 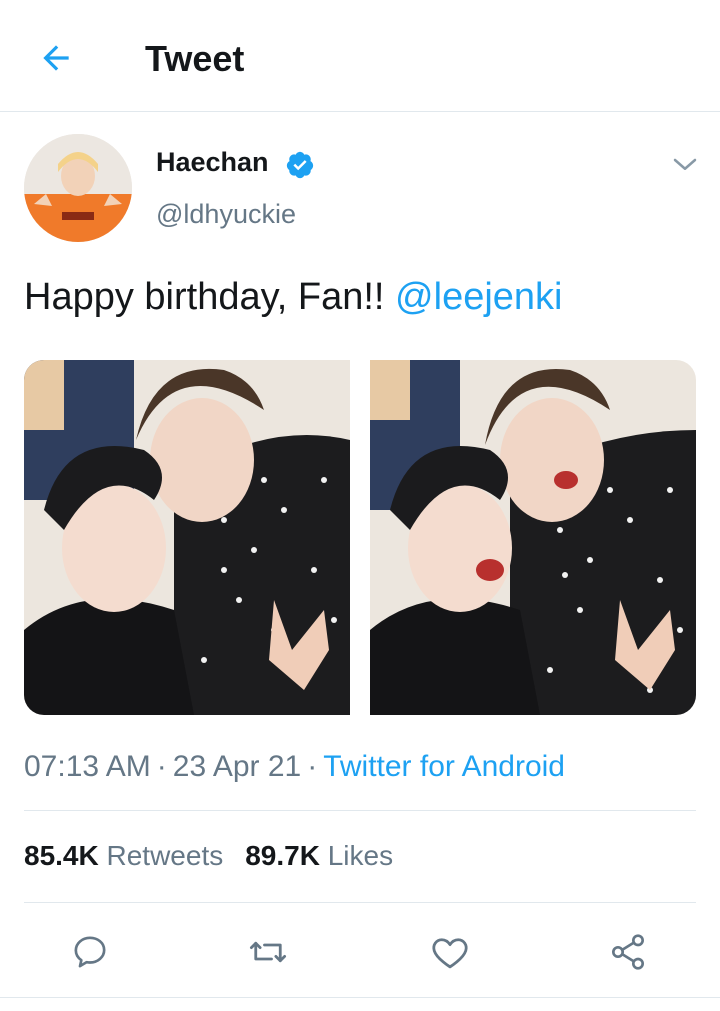 I want to click on avatar, so click(x=78, y=188).